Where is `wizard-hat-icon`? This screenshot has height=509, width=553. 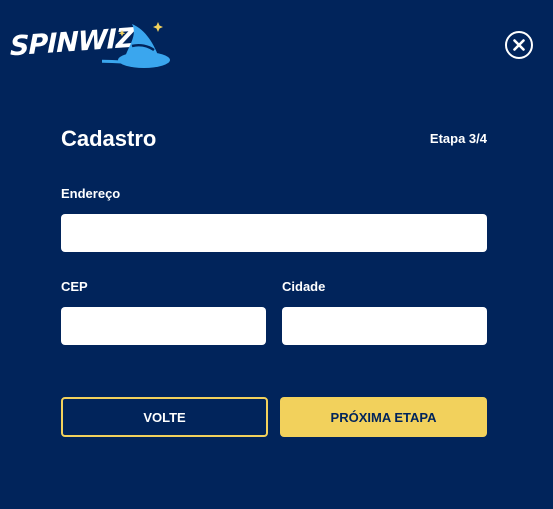 wizard-hat-icon is located at coordinates (136, 45).